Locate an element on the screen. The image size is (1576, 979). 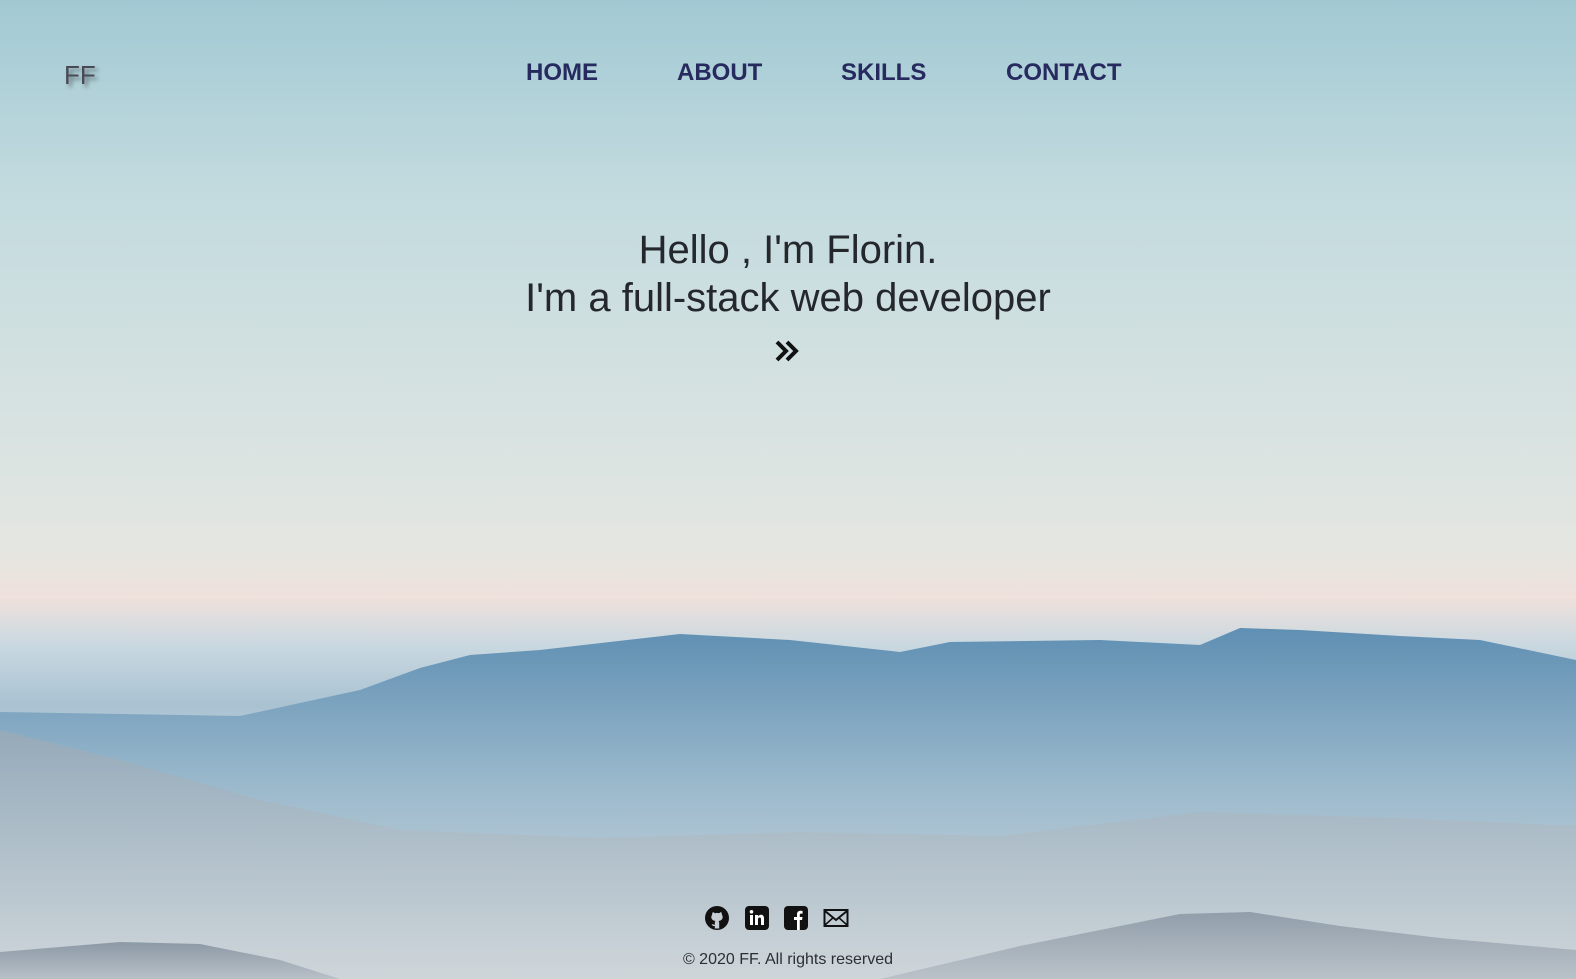
hero-greeting: Hello , I'm Florin. is located at coordinates (788, 250).